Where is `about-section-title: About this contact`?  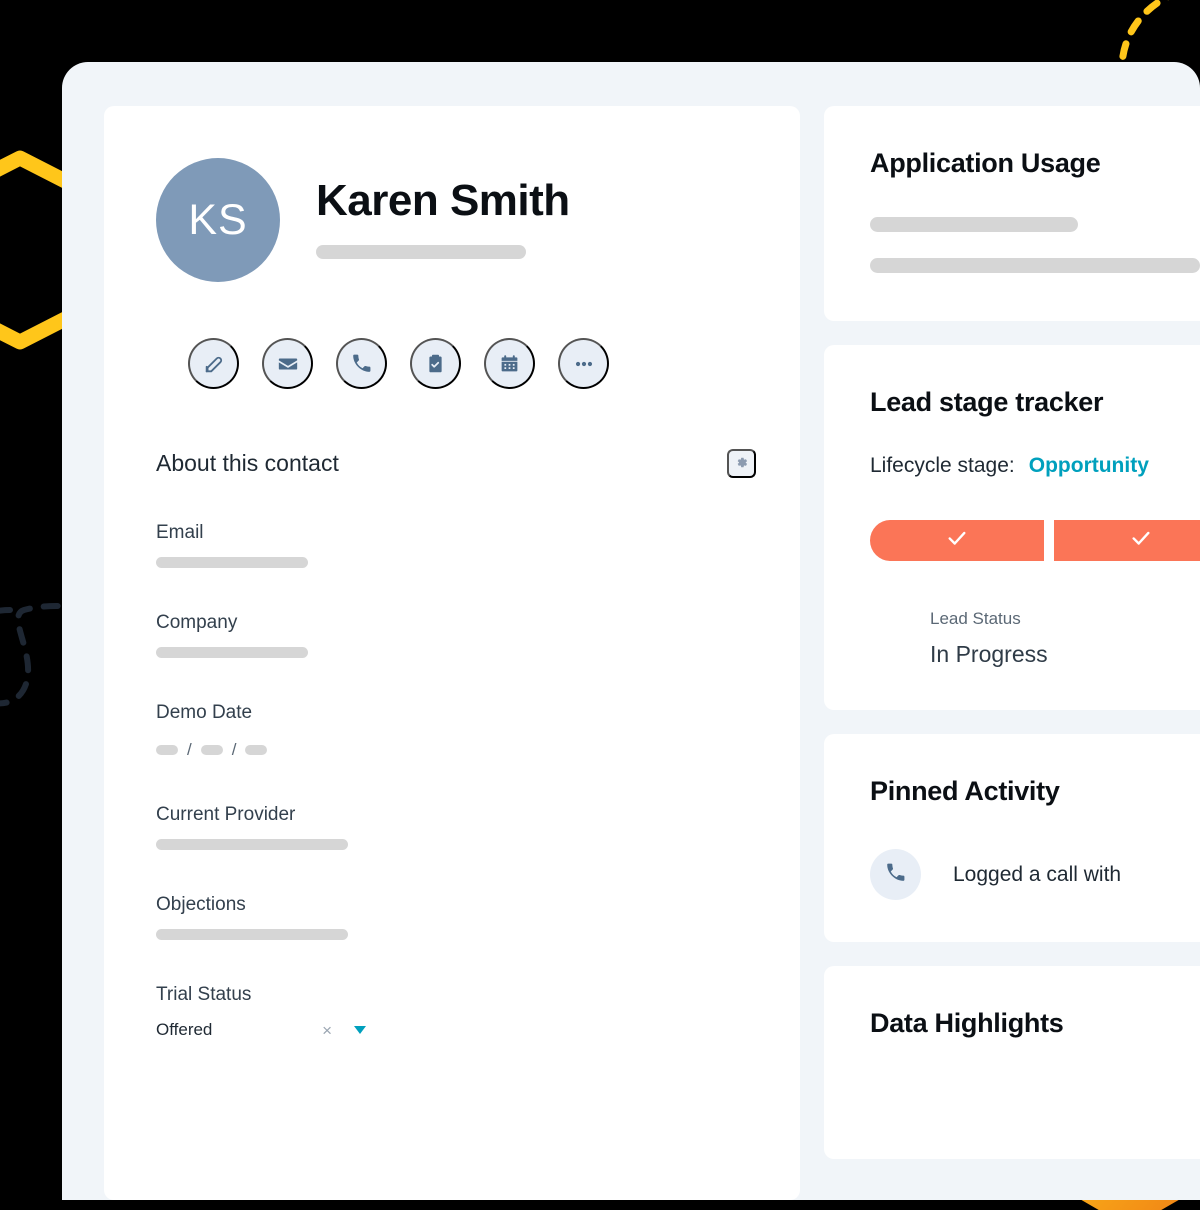 about-section-title: About this contact is located at coordinates (247, 463).